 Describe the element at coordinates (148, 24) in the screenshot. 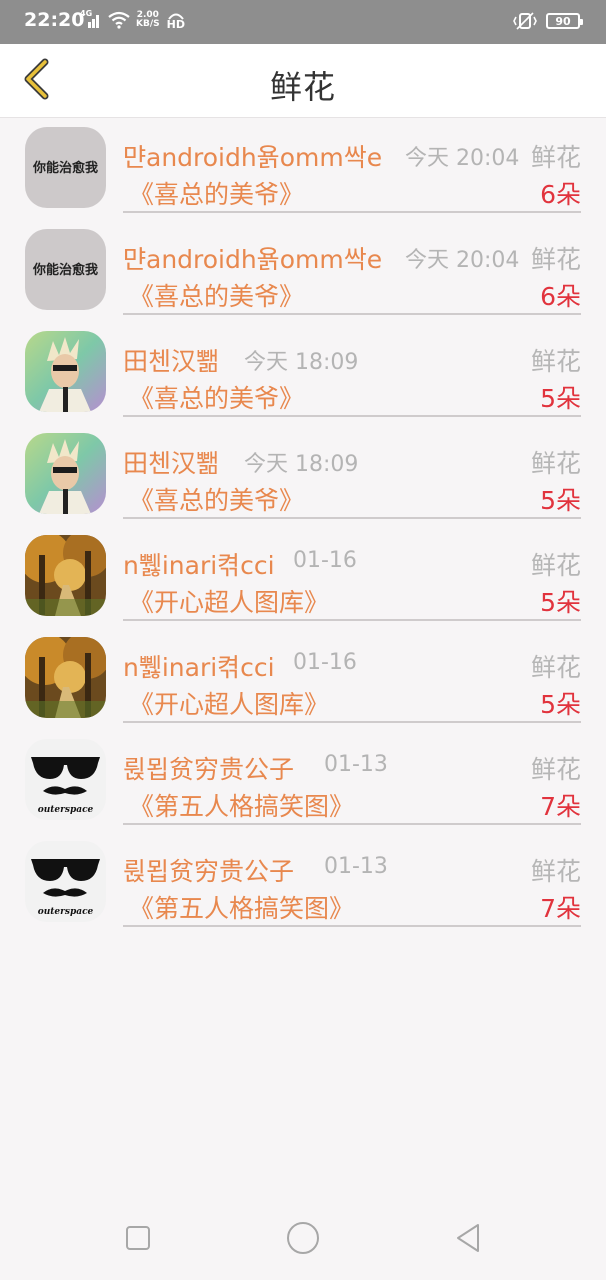

I see `speed-unit: KB/S` at that location.